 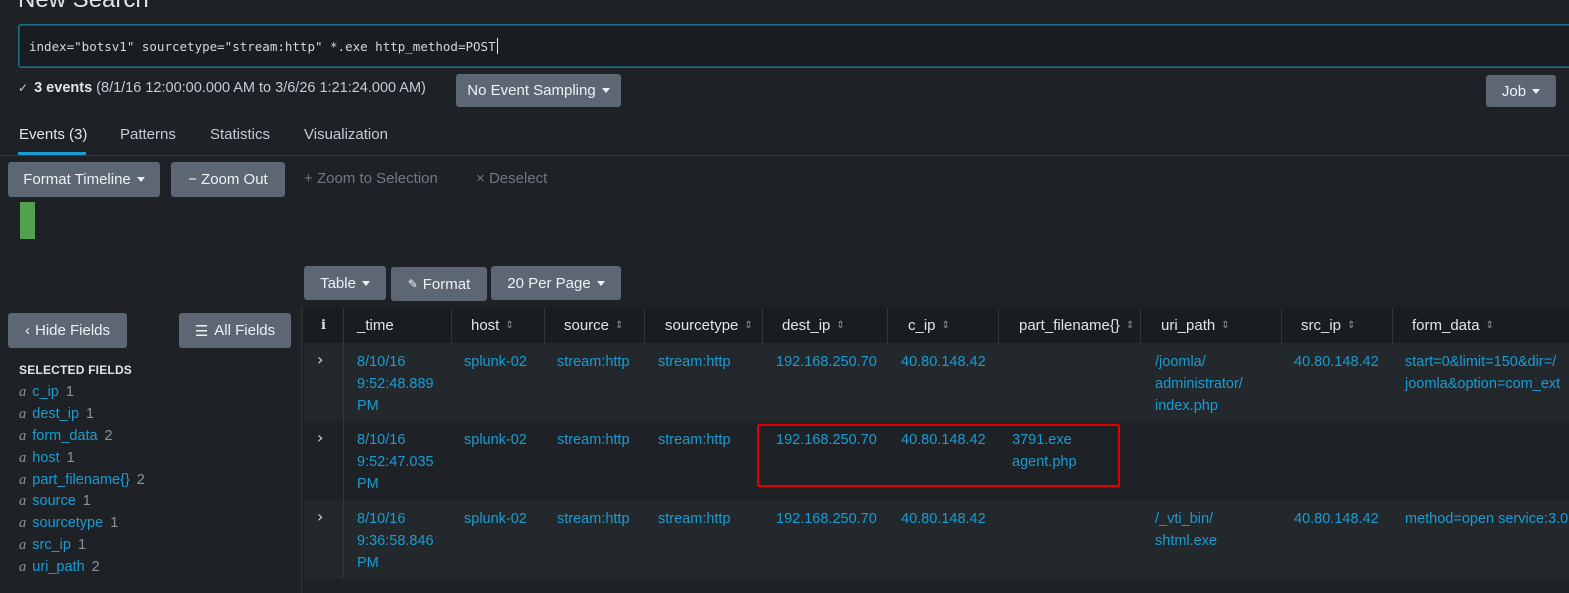 I want to click on field-name: form_data, so click(x=65, y=436).